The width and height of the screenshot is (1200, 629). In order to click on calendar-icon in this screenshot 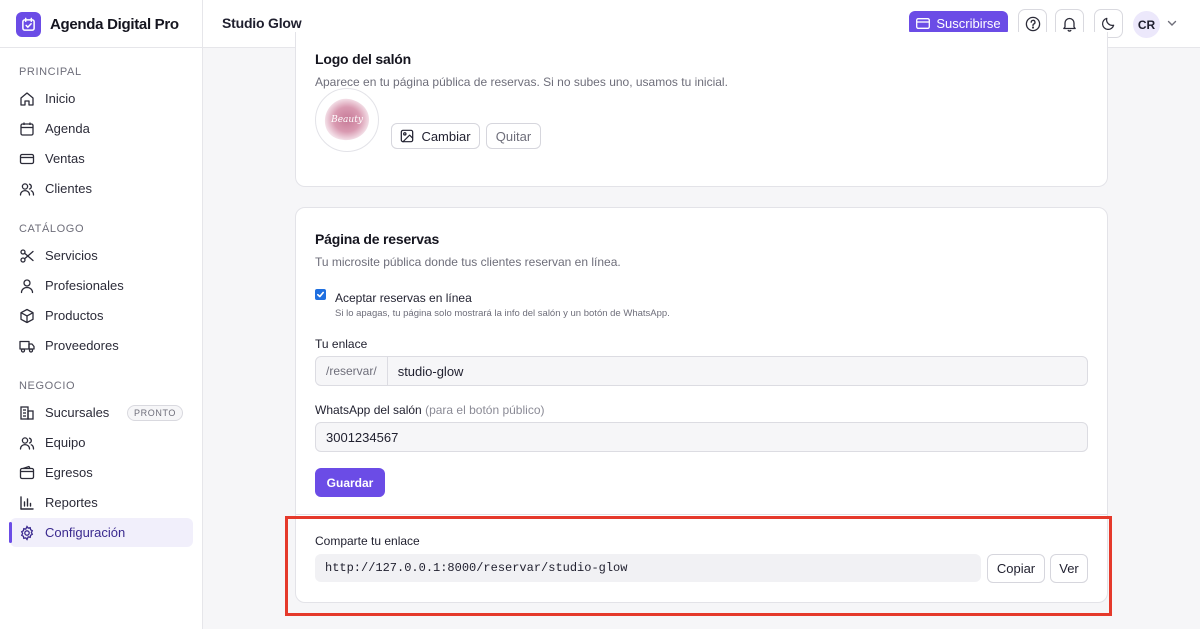, I will do `click(27, 129)`.